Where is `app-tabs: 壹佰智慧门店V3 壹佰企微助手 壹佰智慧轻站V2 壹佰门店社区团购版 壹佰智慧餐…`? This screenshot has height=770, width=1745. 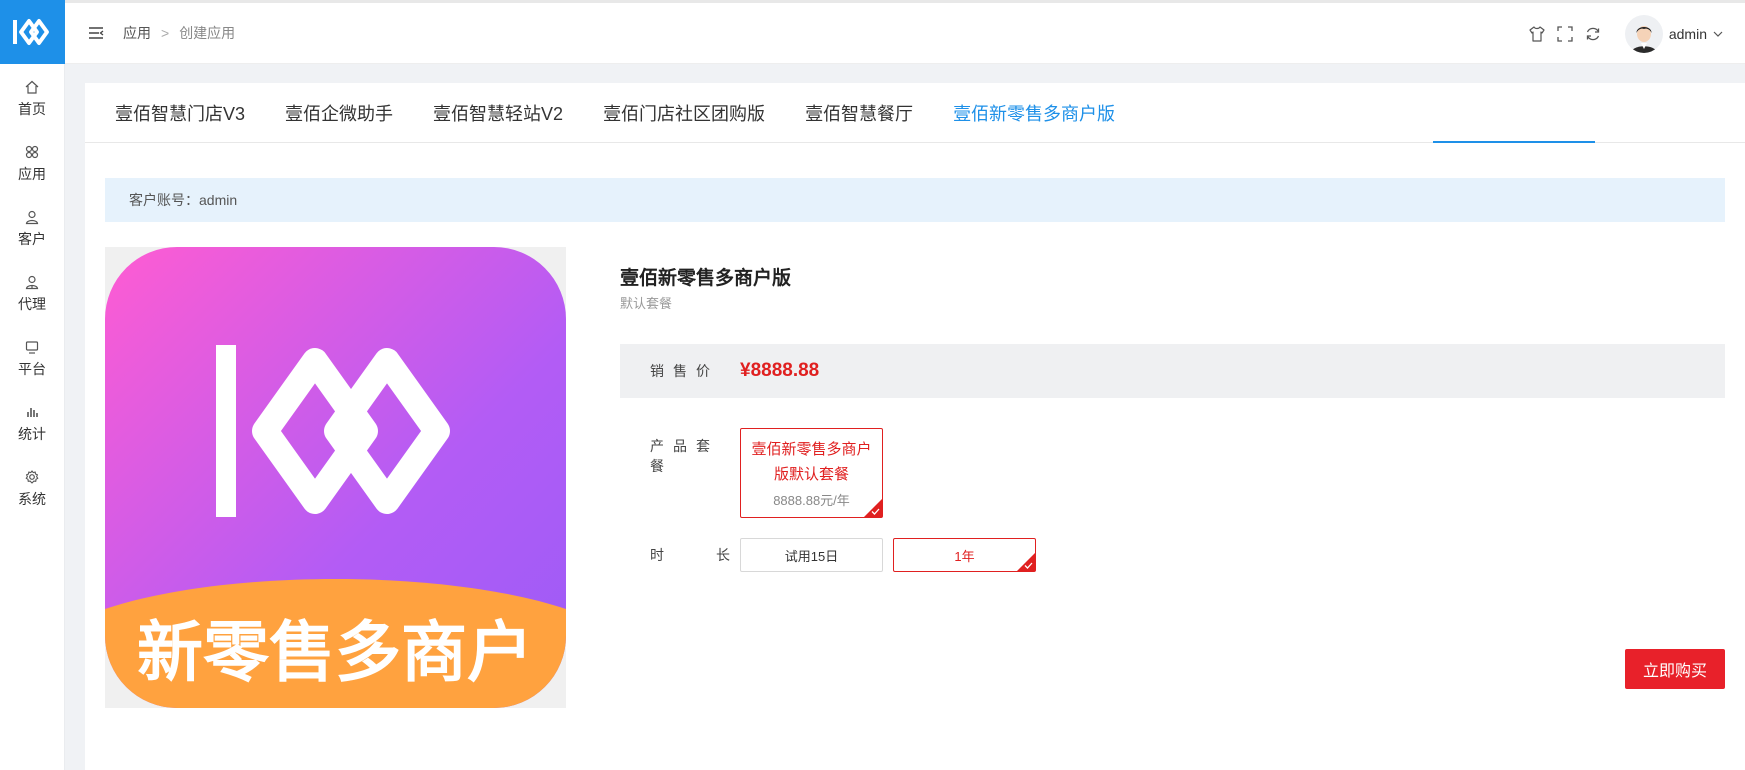
app-tabs: 壹佰智慧门店V3 壹佰企微助手 壹佰智慧轻站V2 壹佰门店社区团购版 壹佰智慧餐… is located at coordinates (915, 113).